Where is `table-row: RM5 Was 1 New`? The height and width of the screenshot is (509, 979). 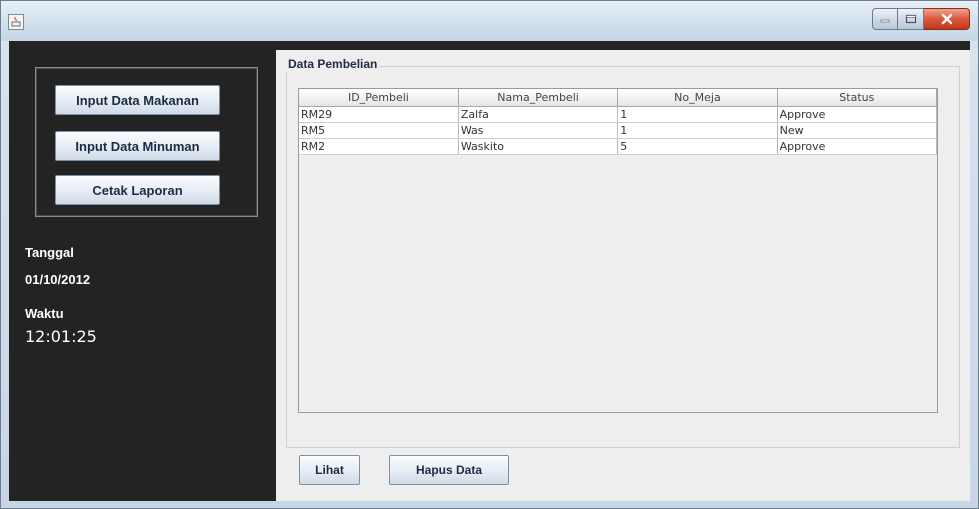
table-row: RM5 Was 1 New is located at coordinates (618, 130).